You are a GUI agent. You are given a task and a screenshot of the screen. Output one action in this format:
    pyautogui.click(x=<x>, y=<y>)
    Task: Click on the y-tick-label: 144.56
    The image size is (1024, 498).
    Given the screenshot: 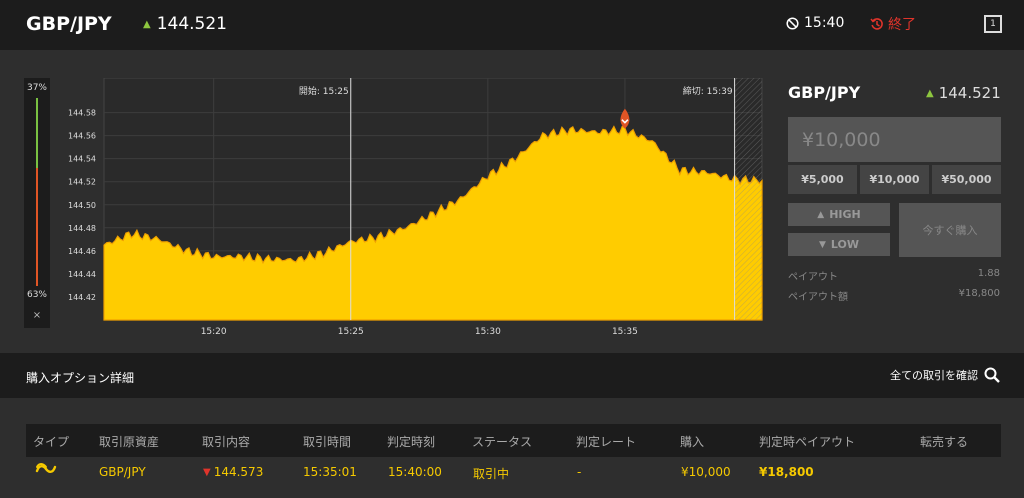 What is the action you would take?
    pyautogui.click(x=82, y=136)
    